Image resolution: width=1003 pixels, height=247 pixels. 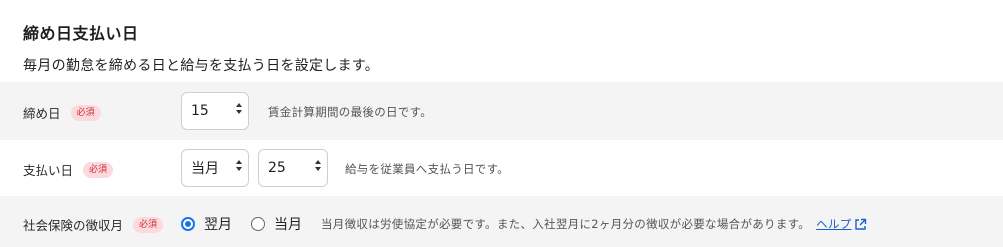 I want to click on closing-day-hint: 賃金計算期間の最後の日です。, so click(x=350, y=112).